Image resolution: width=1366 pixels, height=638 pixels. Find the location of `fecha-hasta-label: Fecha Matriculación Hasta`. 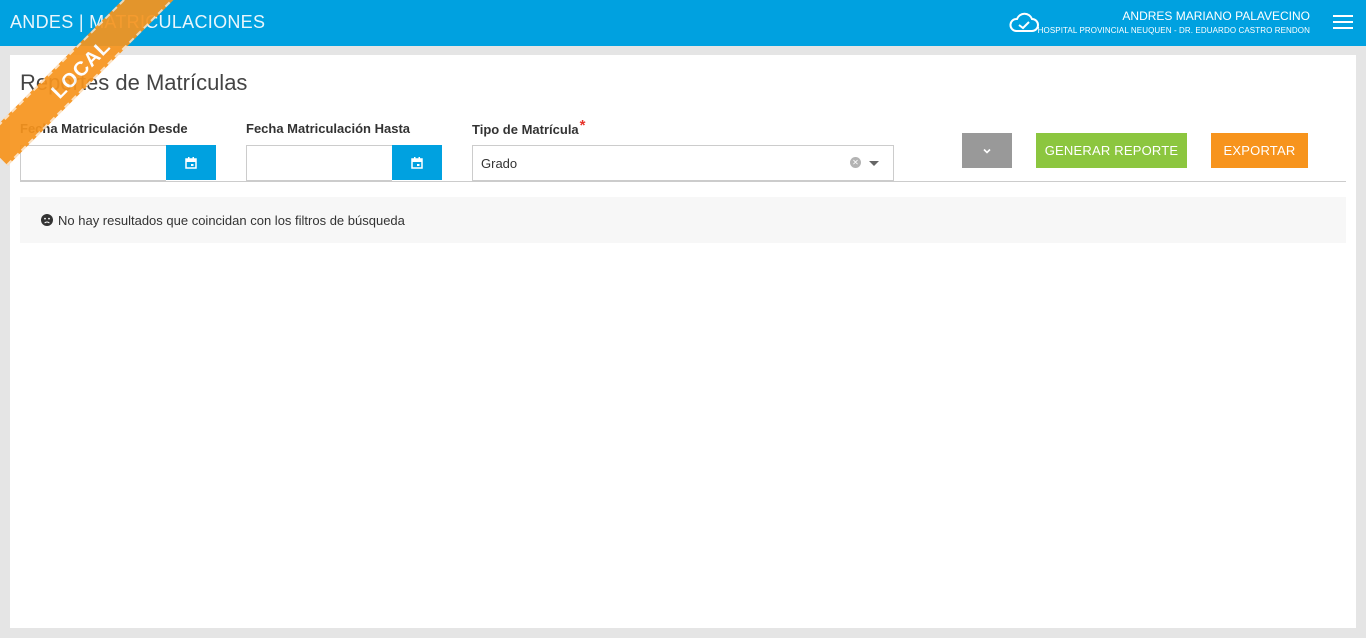

fecha-hasta-label: Fecha Matriculación Hasta is located at coordinates (328, 128).